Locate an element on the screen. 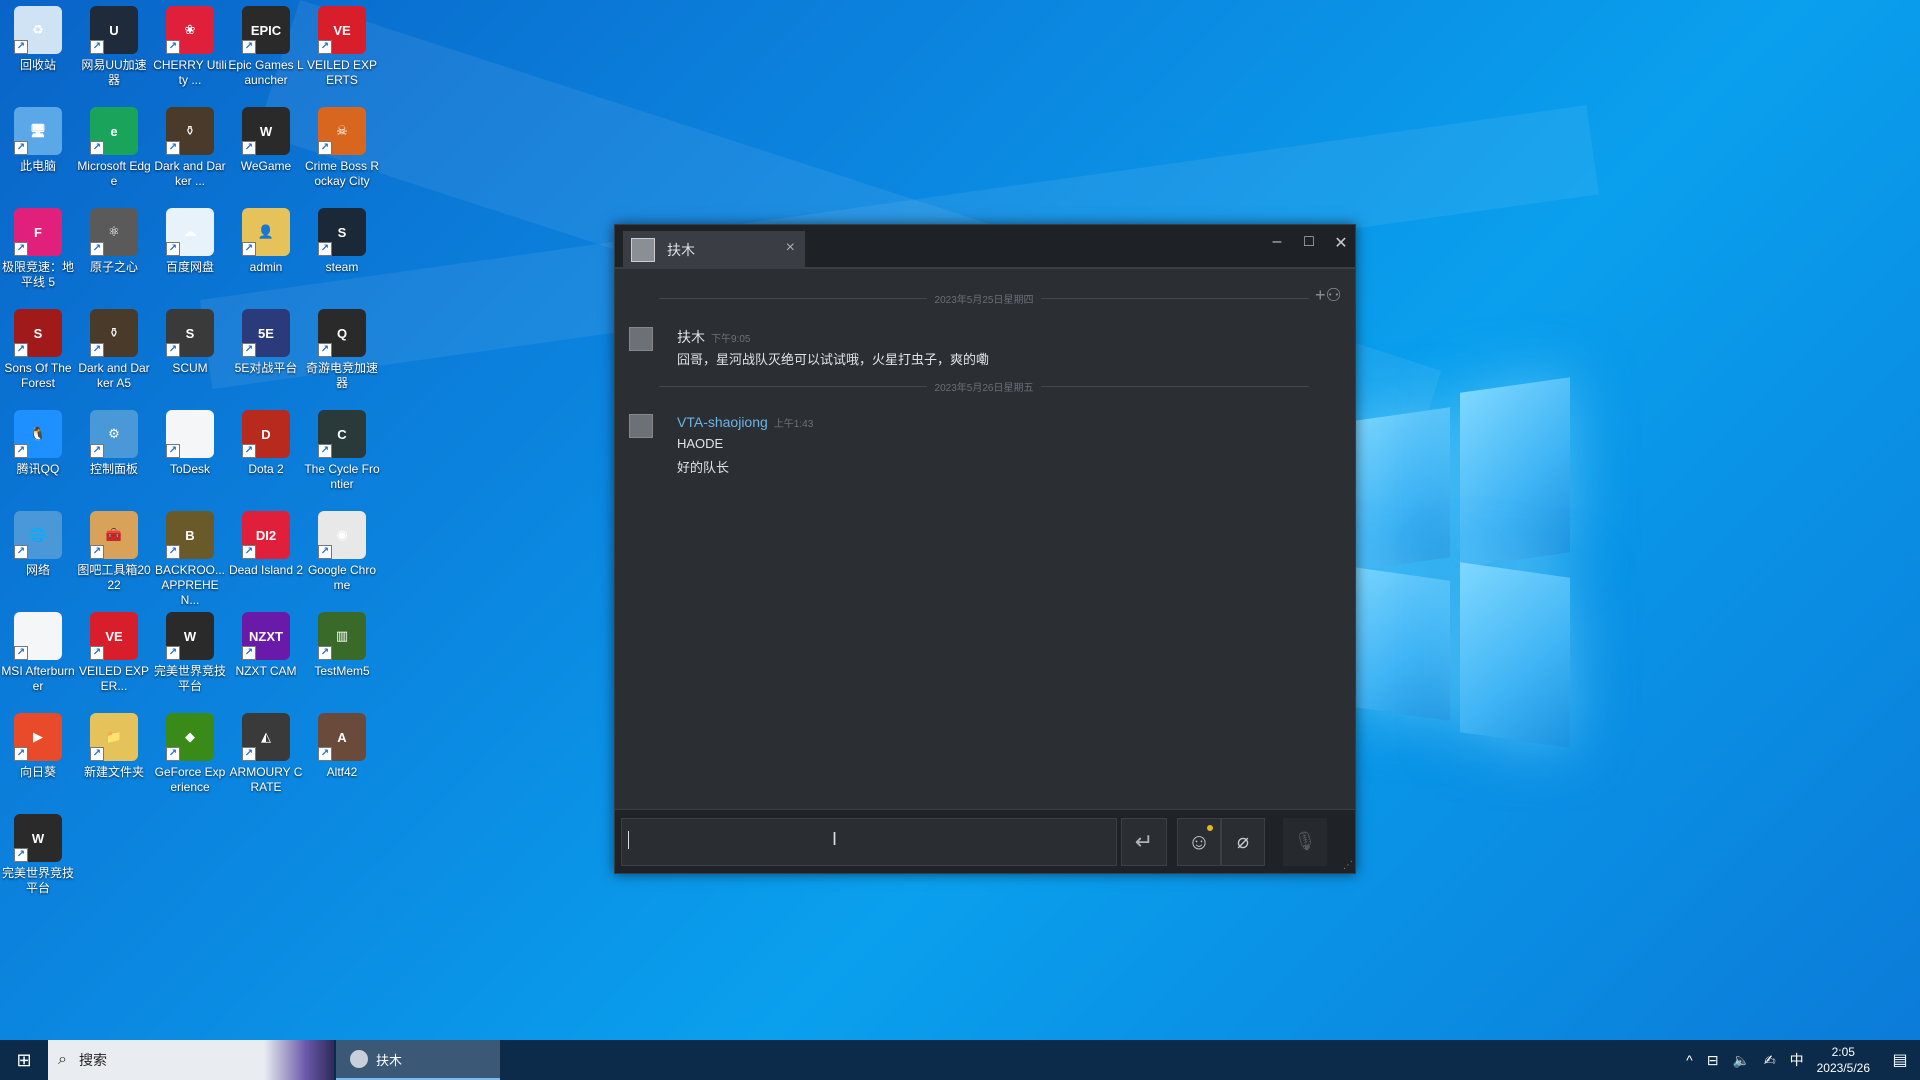 Image resolution: width=1920 pixels, height=1080 pixels. desktop-icon: ↗ MSI Afterburner is located at coordinates (38, 656).